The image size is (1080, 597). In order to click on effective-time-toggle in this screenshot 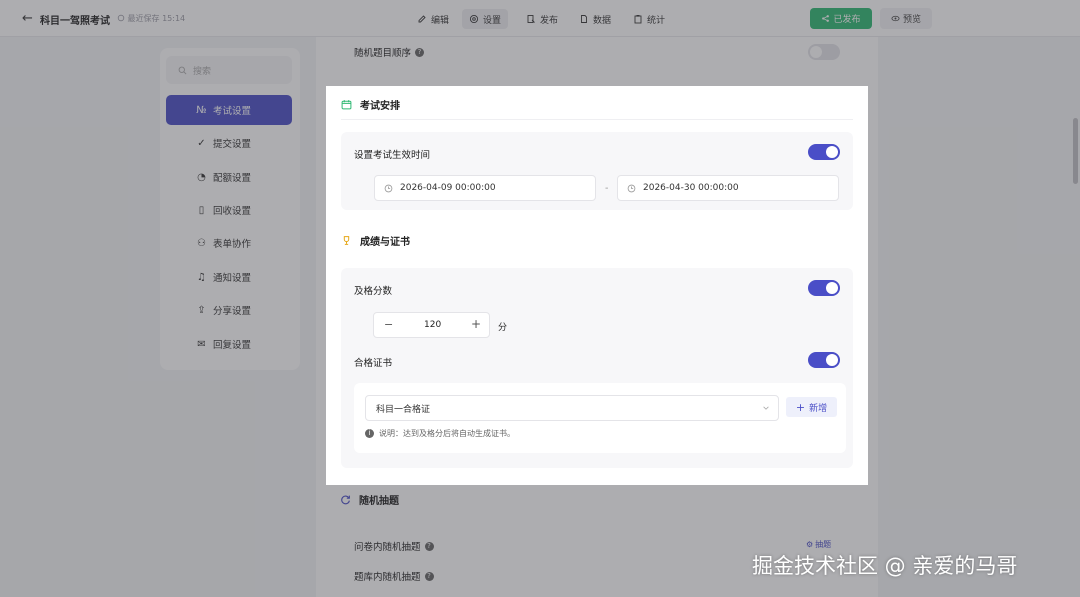, I will do `click(824, 152)`.